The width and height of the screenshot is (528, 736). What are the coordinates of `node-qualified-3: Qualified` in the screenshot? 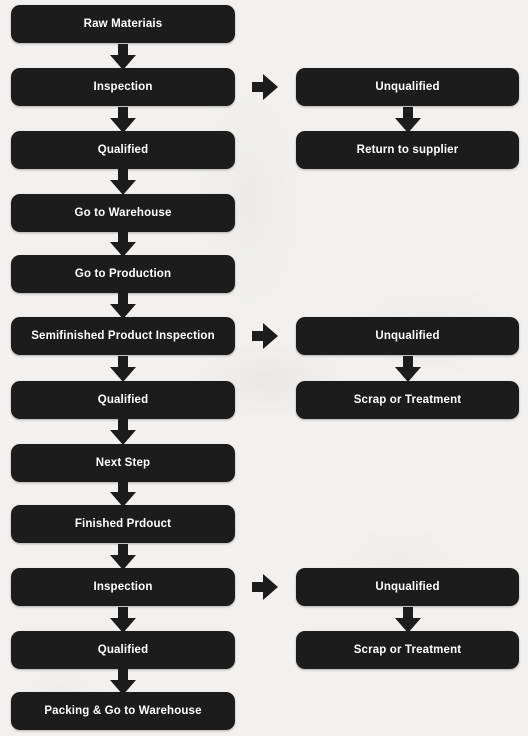 It's located at (123, 650).